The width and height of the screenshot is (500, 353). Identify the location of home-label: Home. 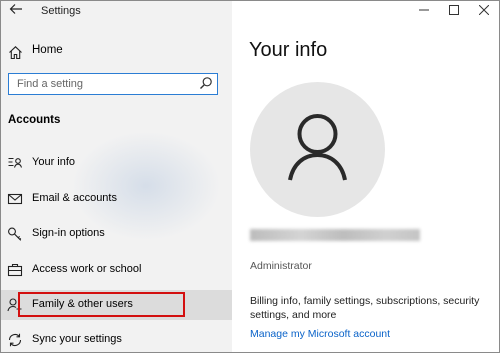
(47, 50).